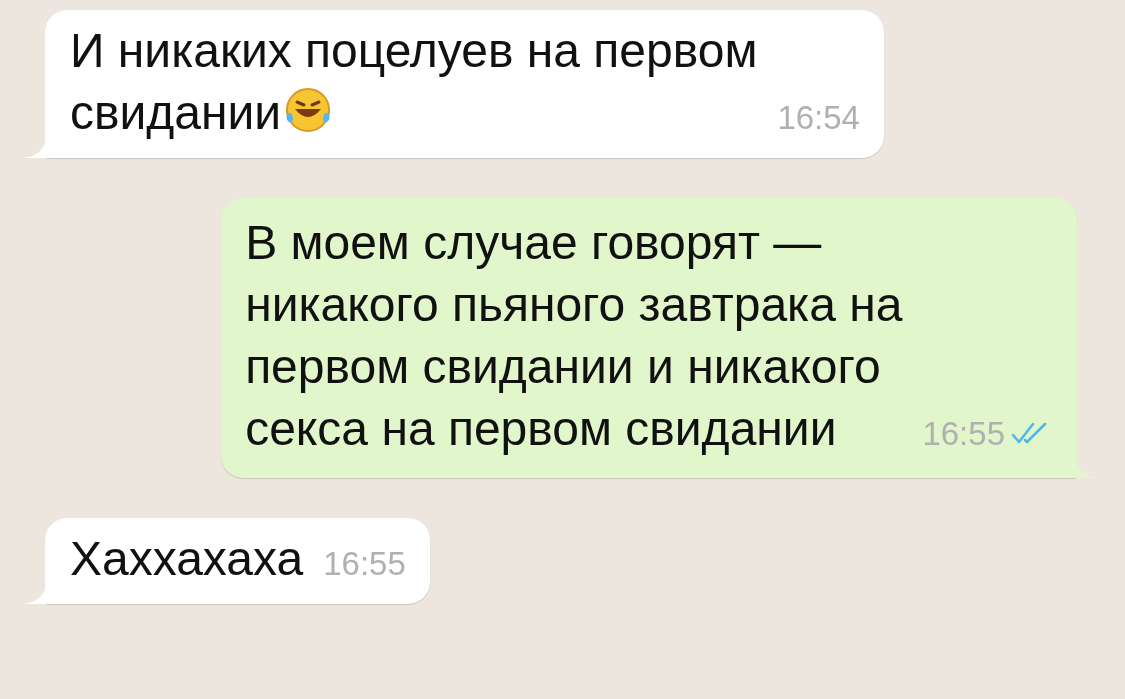  Describe the element at coordinates (818, 117) in the screenshot. I see `message-time: 16:54` at that location.